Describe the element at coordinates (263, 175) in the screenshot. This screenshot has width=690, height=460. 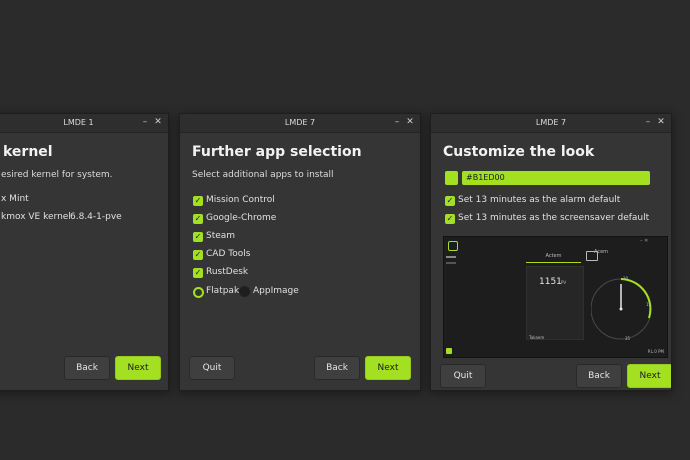
I see `page-subtitle: Select additional apps to install` at that location.